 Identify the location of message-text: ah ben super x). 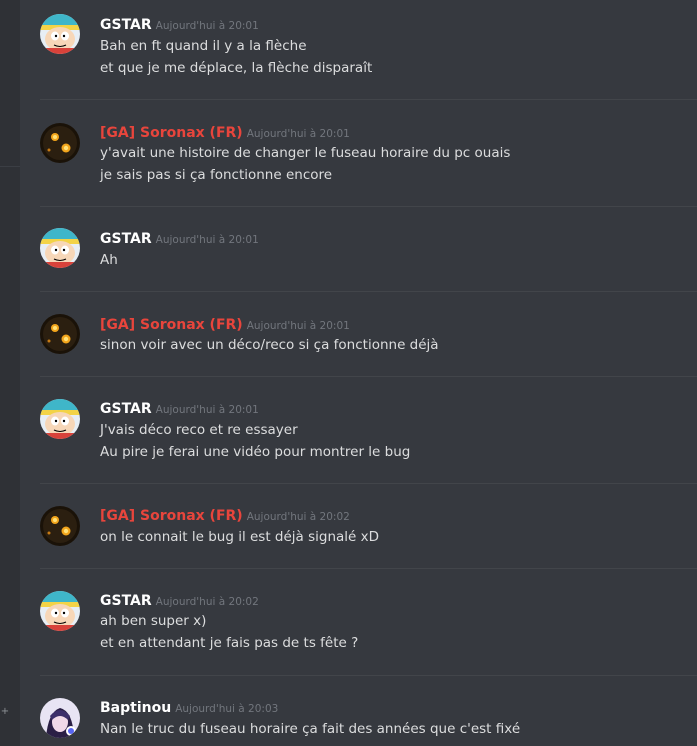
(153, 621).